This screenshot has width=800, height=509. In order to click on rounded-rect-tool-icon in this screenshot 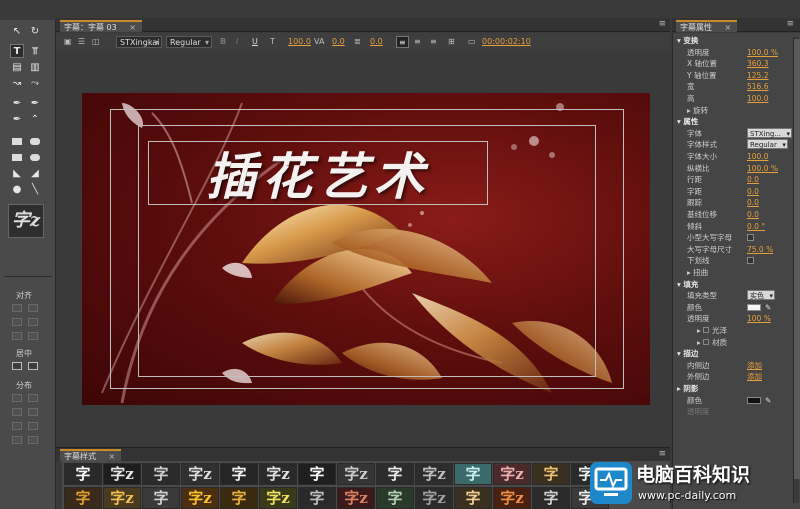, I will do `click(35, 141)`.